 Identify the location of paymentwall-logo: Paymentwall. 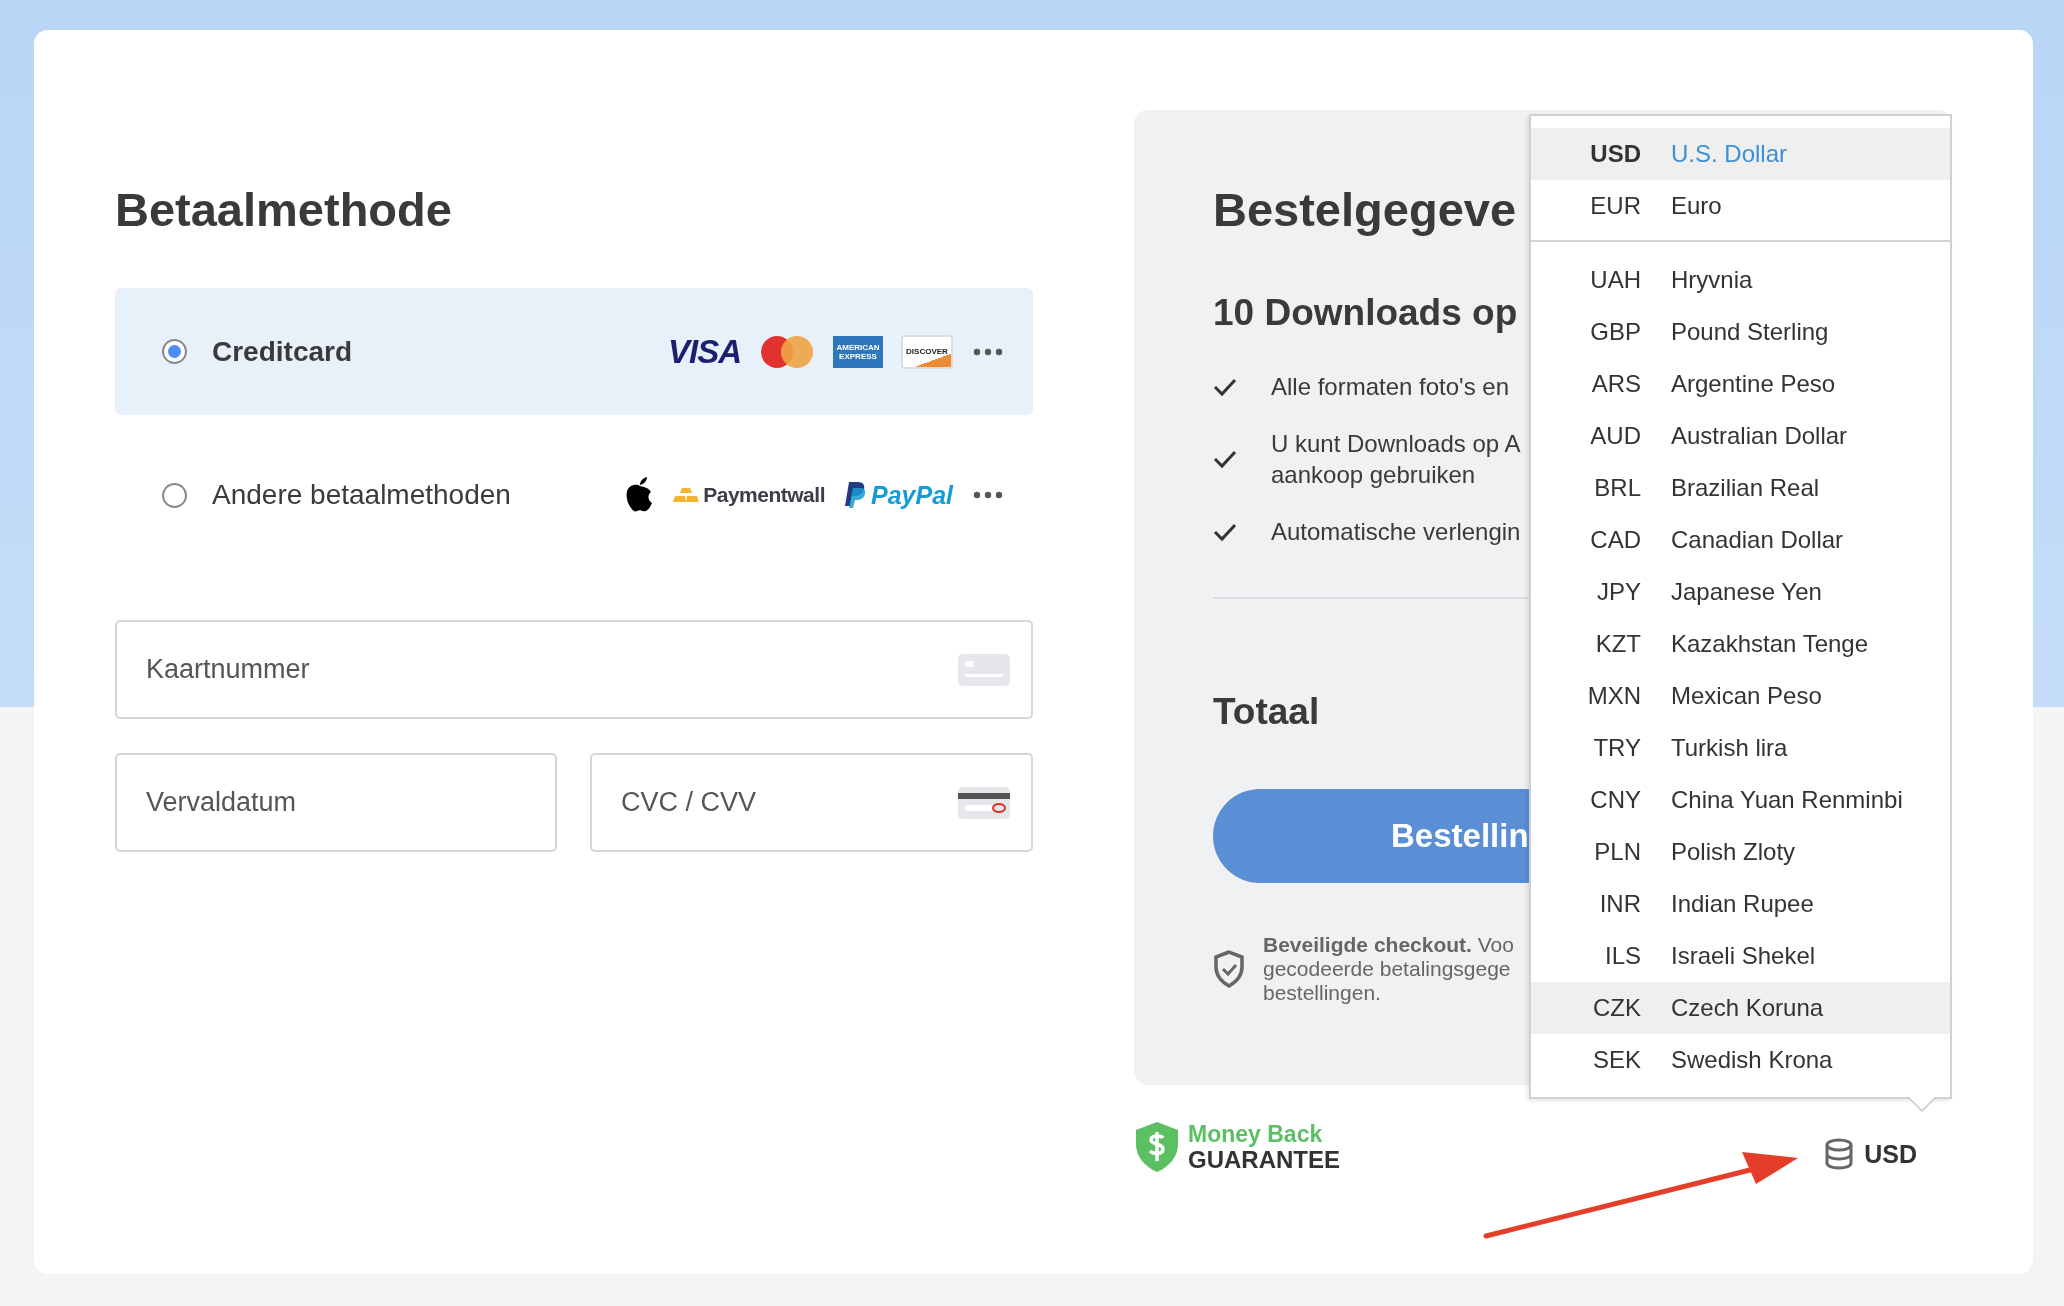
(749, 495).